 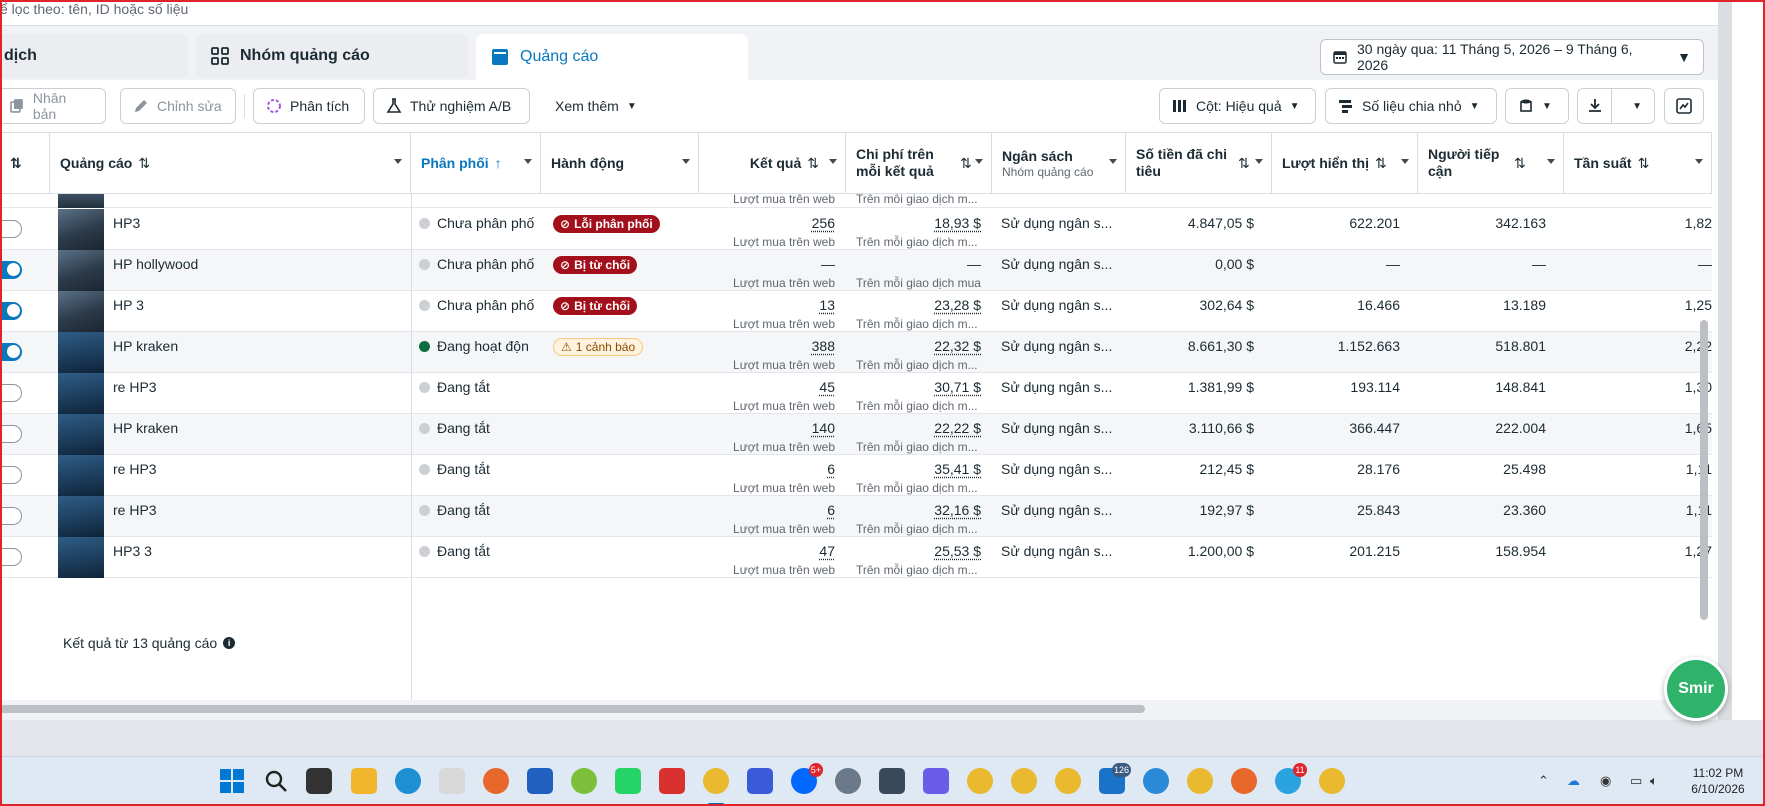 What do you see at coordinates (957, 223) in the screenshot?
I see `cost-per-result-value: 18,93 $` at bounding box center [957, 223].